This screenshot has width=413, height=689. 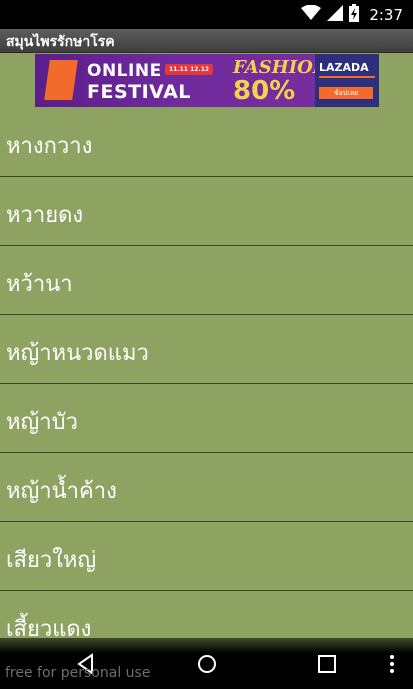 I want to click on app-title: สมุนไพรรักษาโรค, so click(x=60, y=42).